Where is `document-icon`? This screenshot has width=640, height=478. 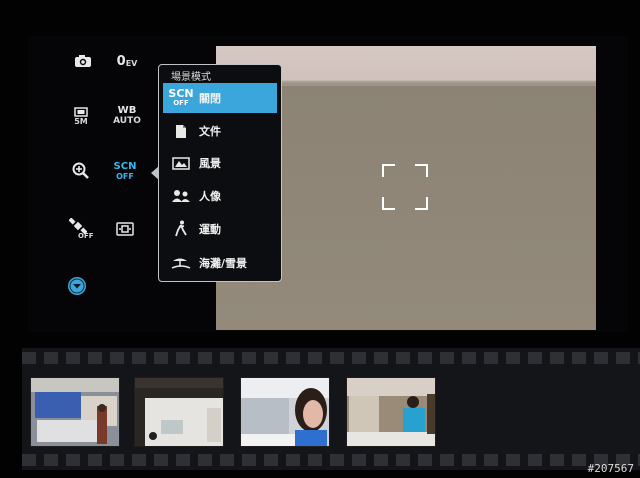 document-icon is located at coordinates (181, 131).